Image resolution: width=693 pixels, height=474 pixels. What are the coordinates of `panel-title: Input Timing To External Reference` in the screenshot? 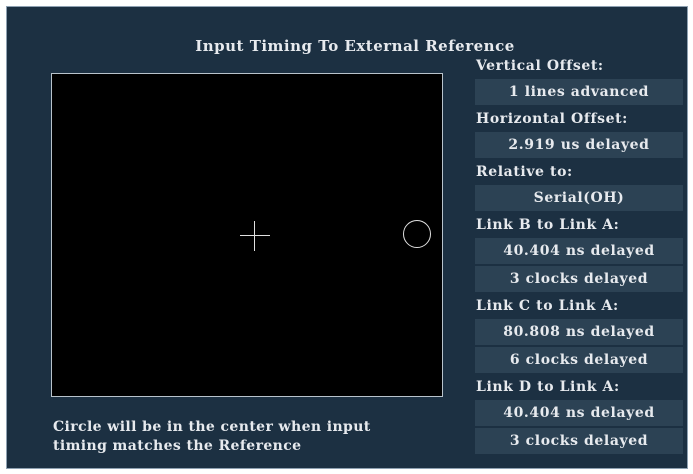 It's located at (355, 46).